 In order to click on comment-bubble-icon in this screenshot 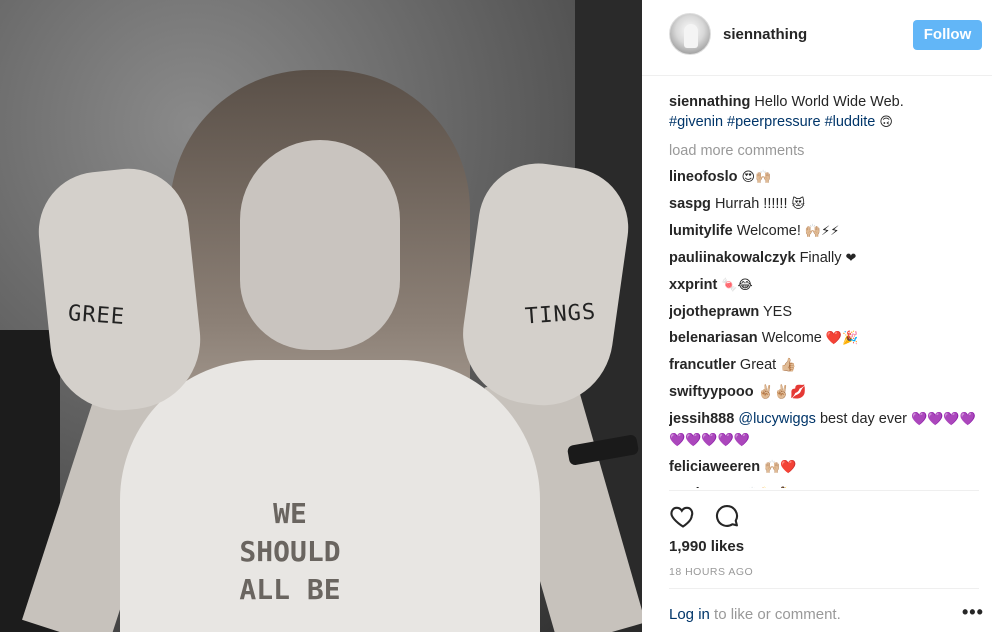, I will do `click(727, 516)`.